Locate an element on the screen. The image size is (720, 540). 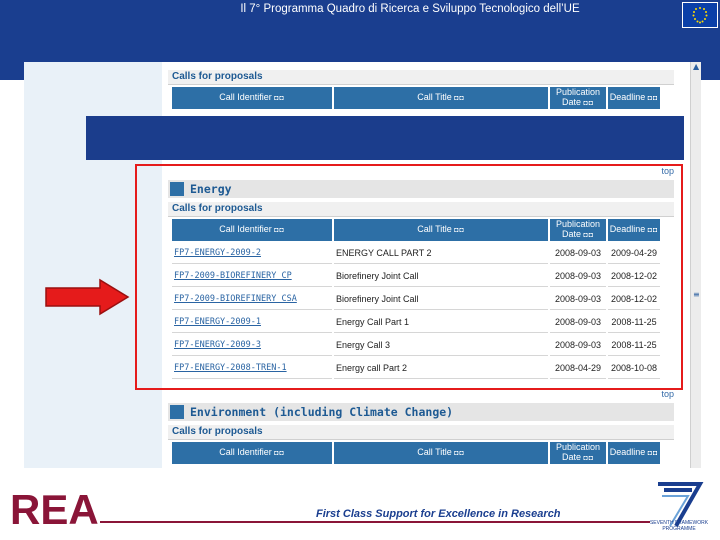
fp7-caption: SEVENTH FRAMEWORK PROGRAMME is located at coordinates (679, 526).